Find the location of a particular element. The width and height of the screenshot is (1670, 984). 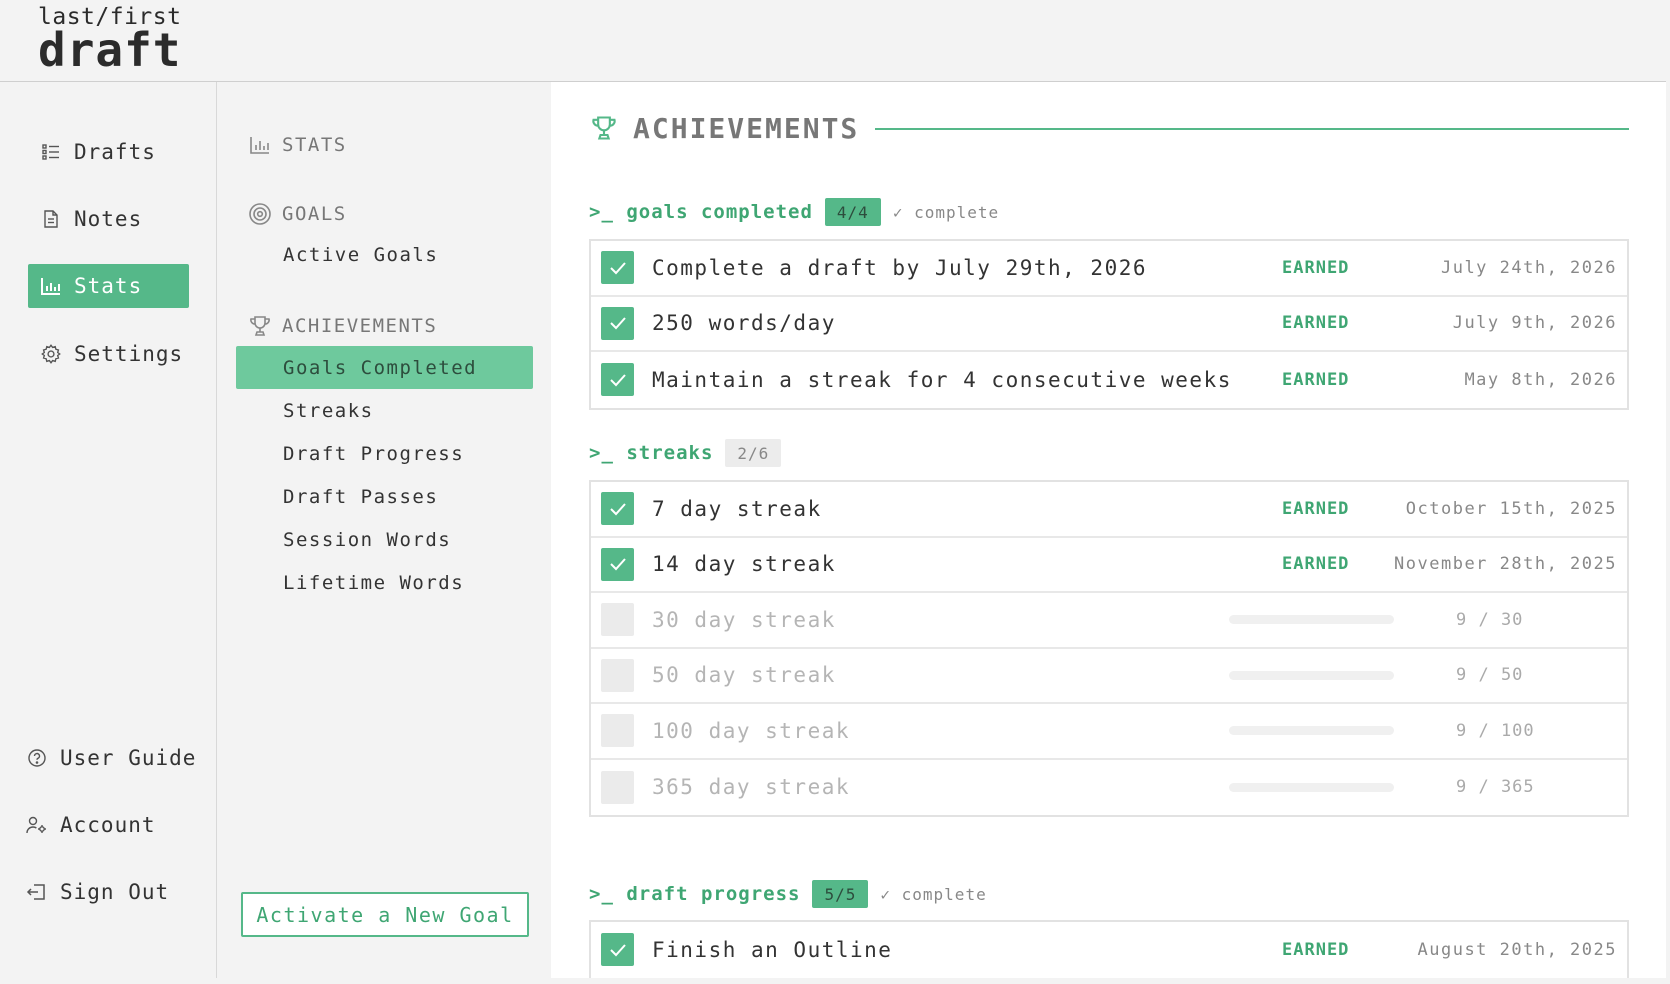

section-goals: GOALS is located at coordinates (297, 214).